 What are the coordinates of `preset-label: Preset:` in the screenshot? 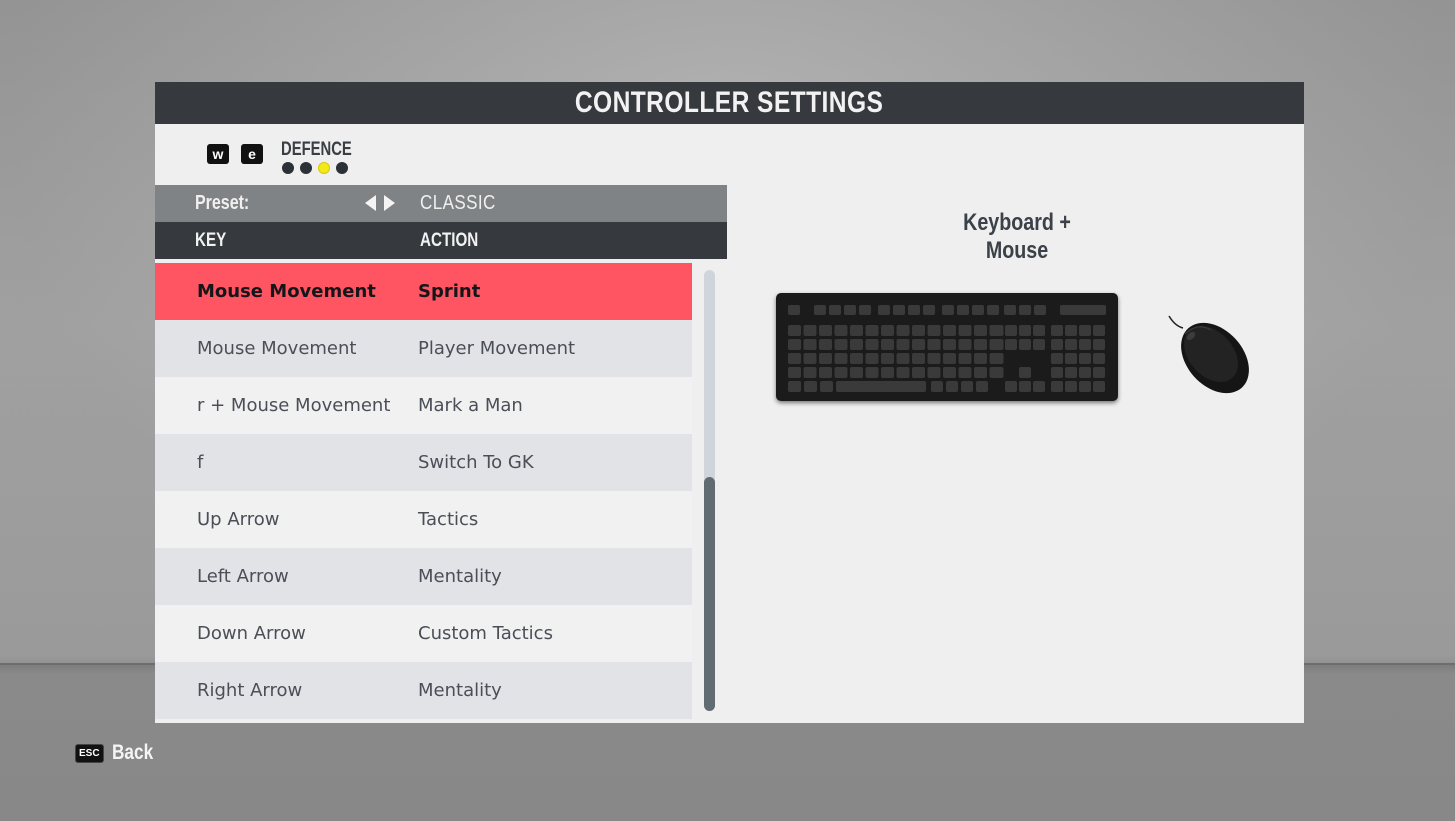 It's located at (222, 203).